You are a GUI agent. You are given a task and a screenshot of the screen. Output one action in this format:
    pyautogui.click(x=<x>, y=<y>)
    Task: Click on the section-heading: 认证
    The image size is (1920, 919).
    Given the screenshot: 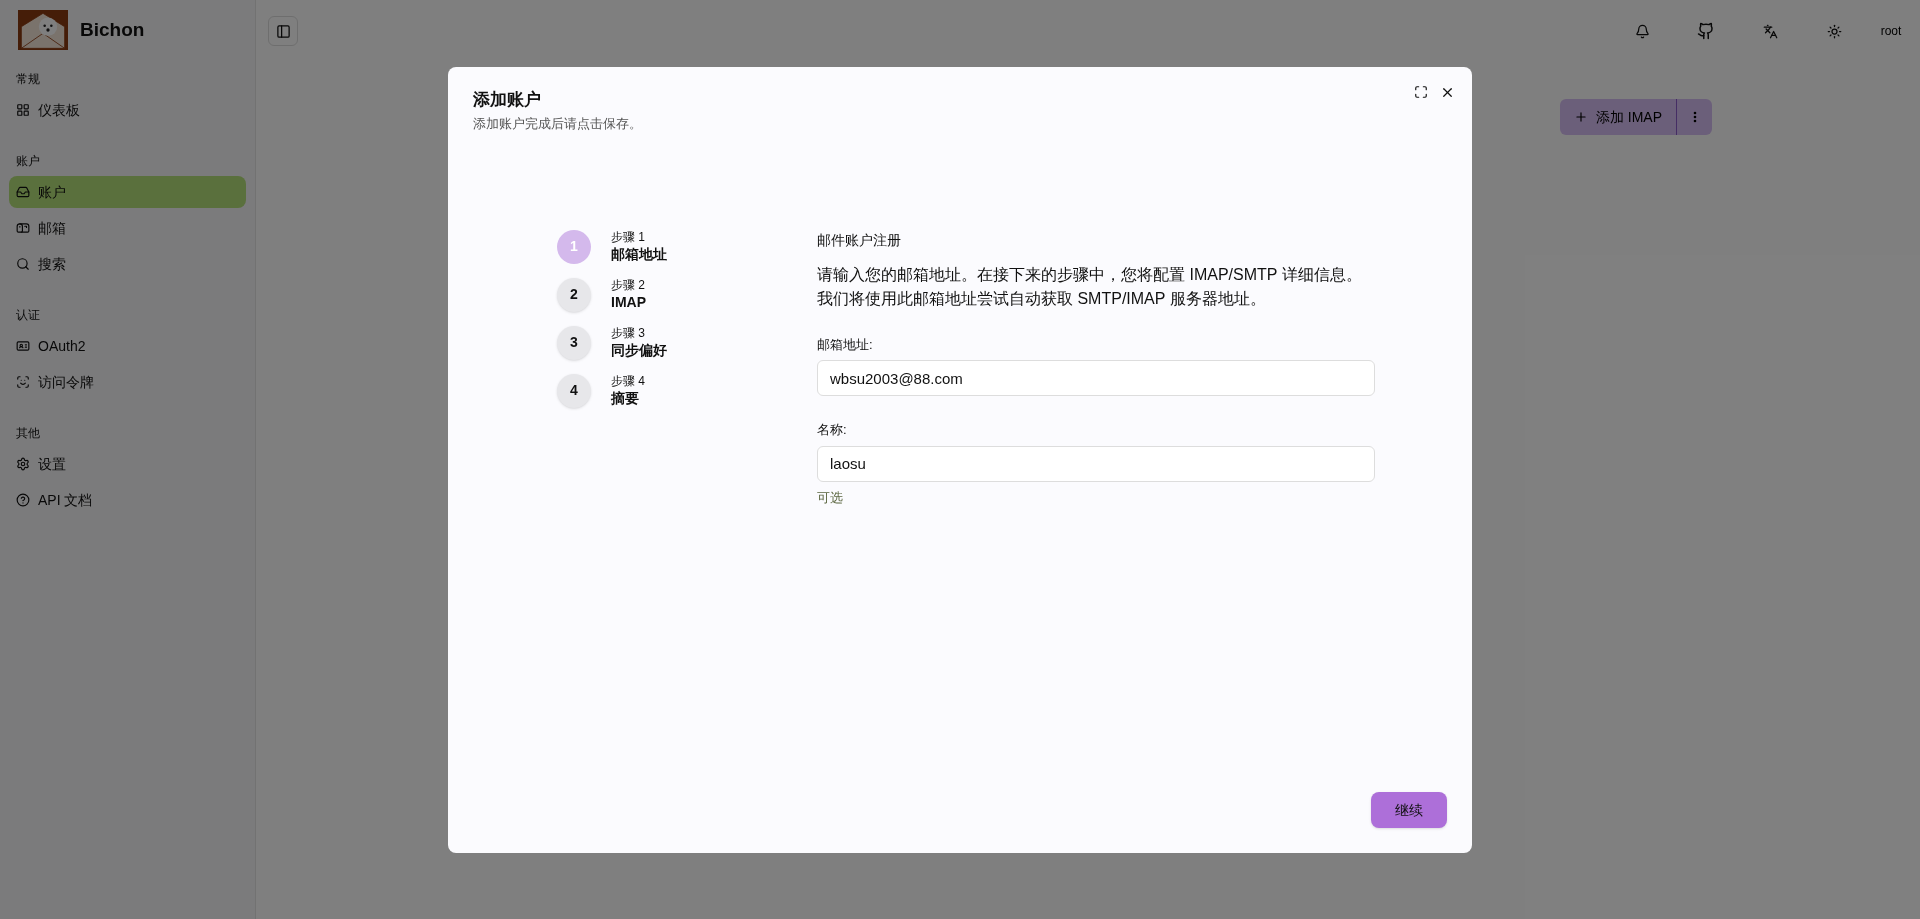 What is the action you would take?
    pyautogui.click(x=28, y=315)
    